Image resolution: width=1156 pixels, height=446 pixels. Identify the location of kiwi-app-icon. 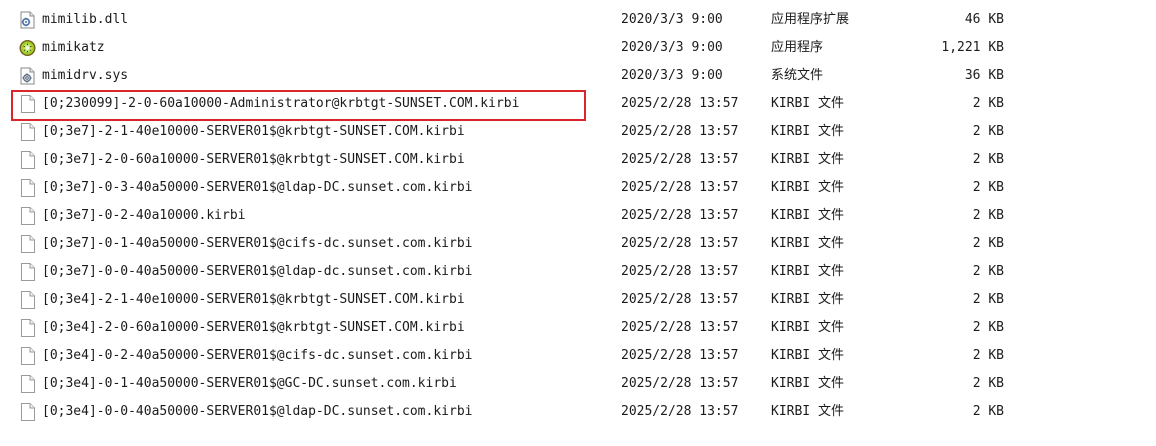
(27, 48).